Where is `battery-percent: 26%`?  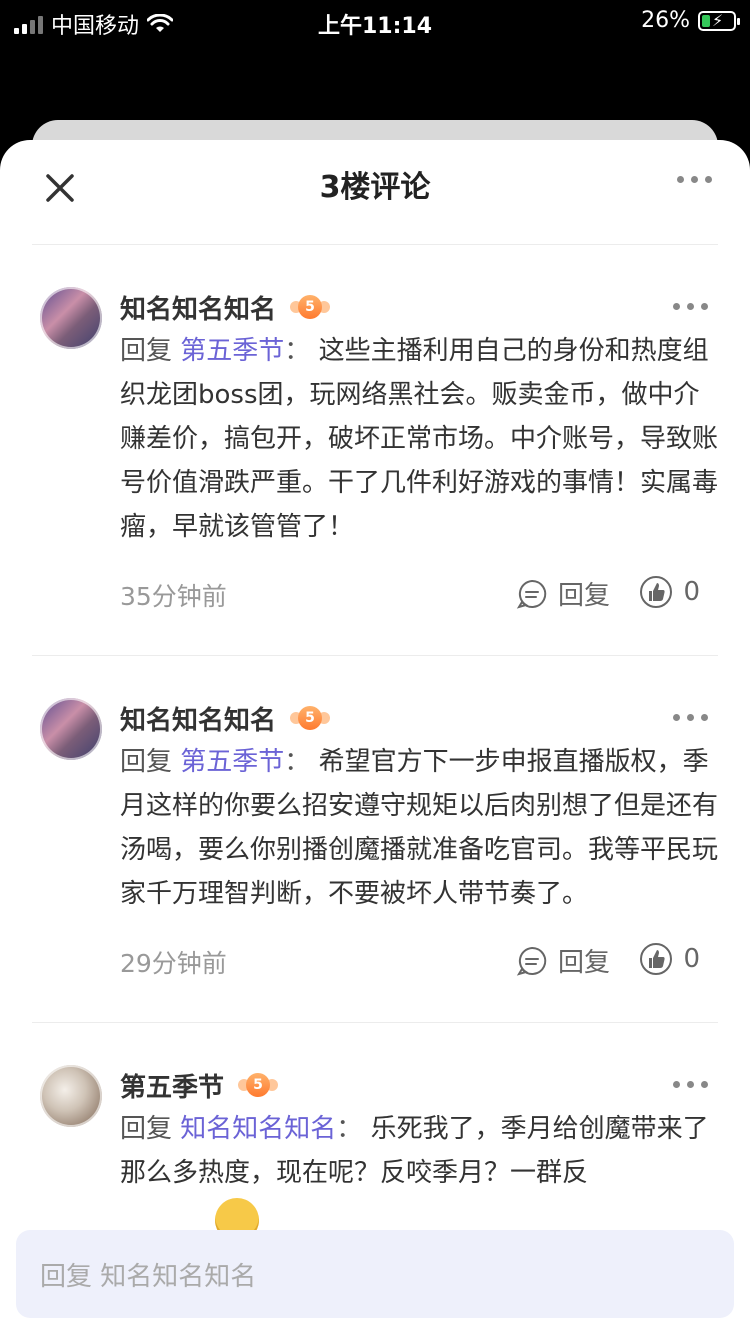 battery-percent: 26% is located at coordinates (665, 20).